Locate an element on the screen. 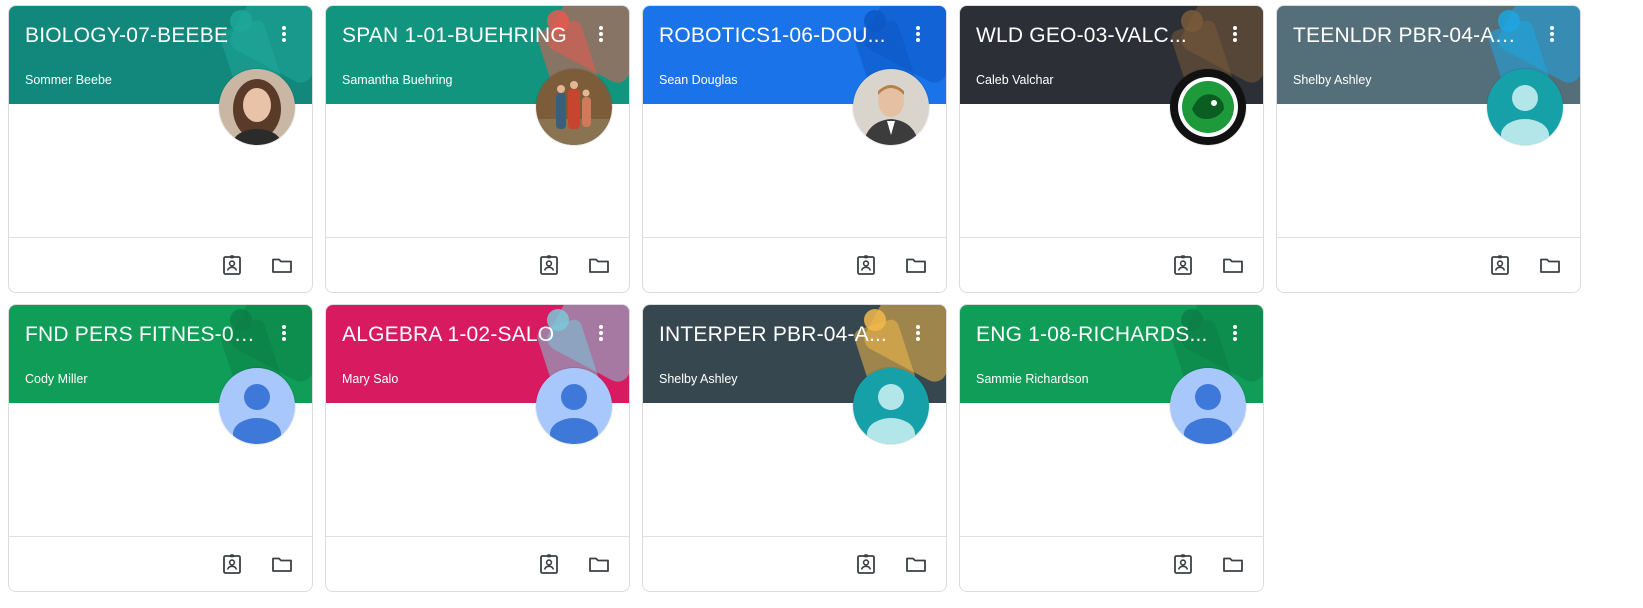 The image size is (1643, 608). class-title: ALGEBRA 1-02-SALO is located at coordinates (458, 335).